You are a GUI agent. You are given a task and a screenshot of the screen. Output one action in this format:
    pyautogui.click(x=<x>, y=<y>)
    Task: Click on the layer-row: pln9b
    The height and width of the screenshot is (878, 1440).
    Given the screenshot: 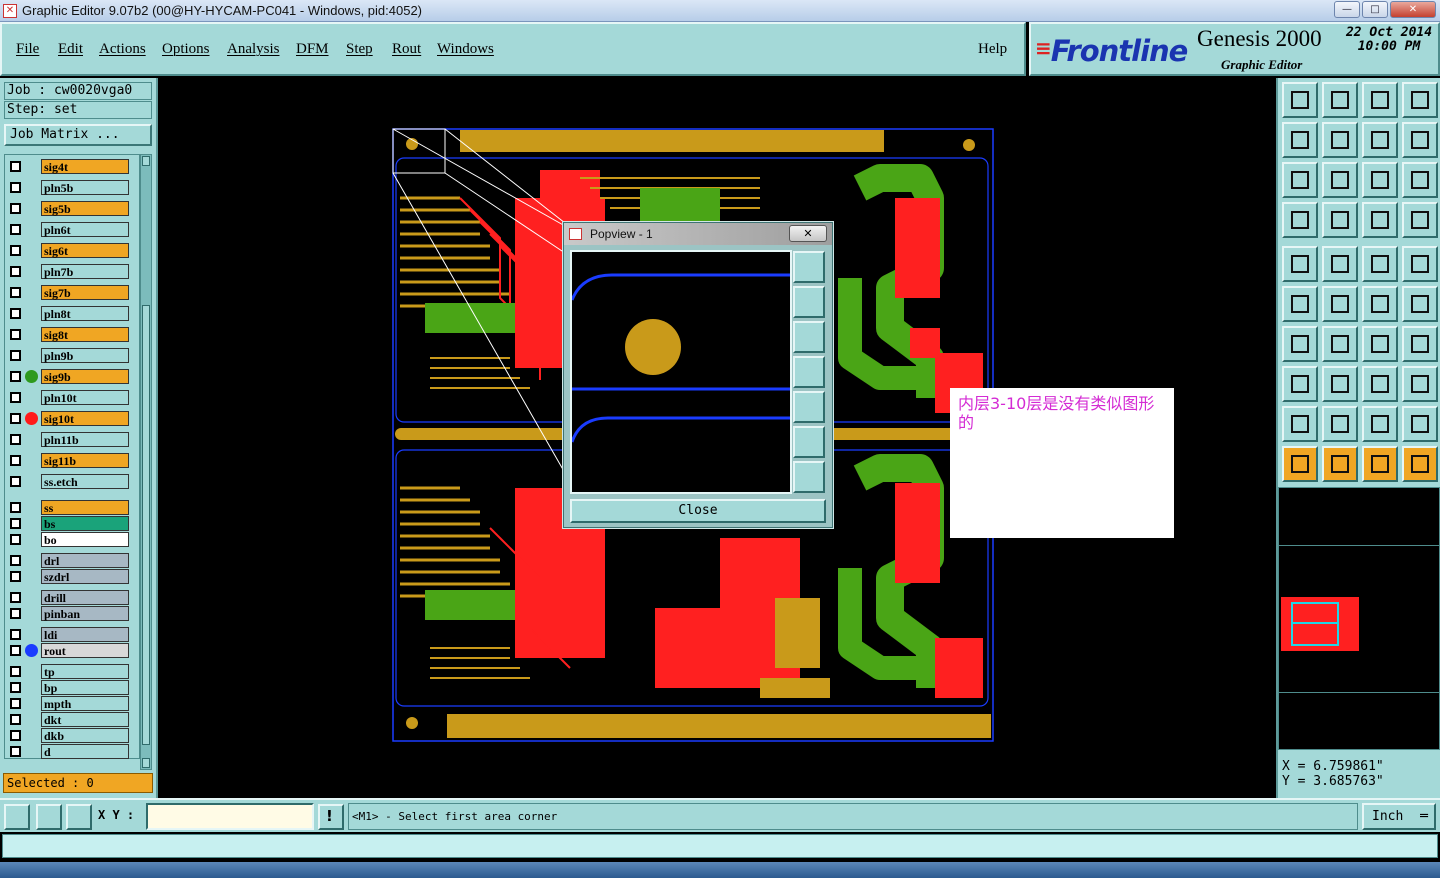 What is the action you would take?
    pyautogui.click(x=73, y=355)
    